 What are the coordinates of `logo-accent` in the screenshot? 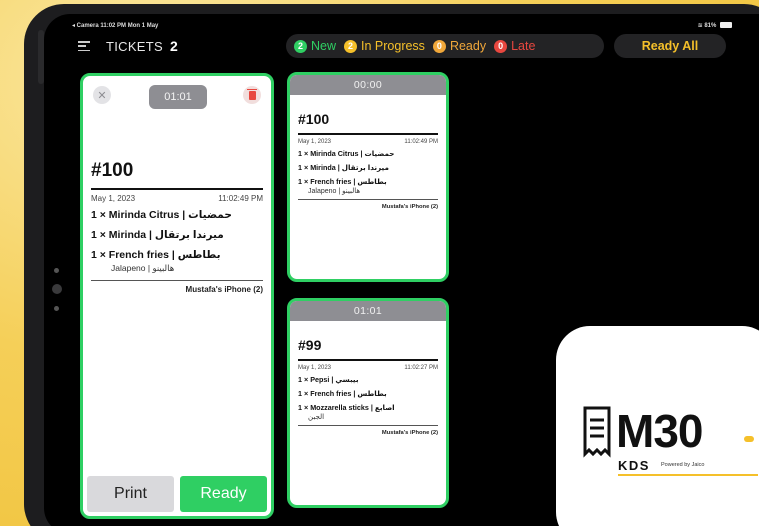 It's located at (749, 439).